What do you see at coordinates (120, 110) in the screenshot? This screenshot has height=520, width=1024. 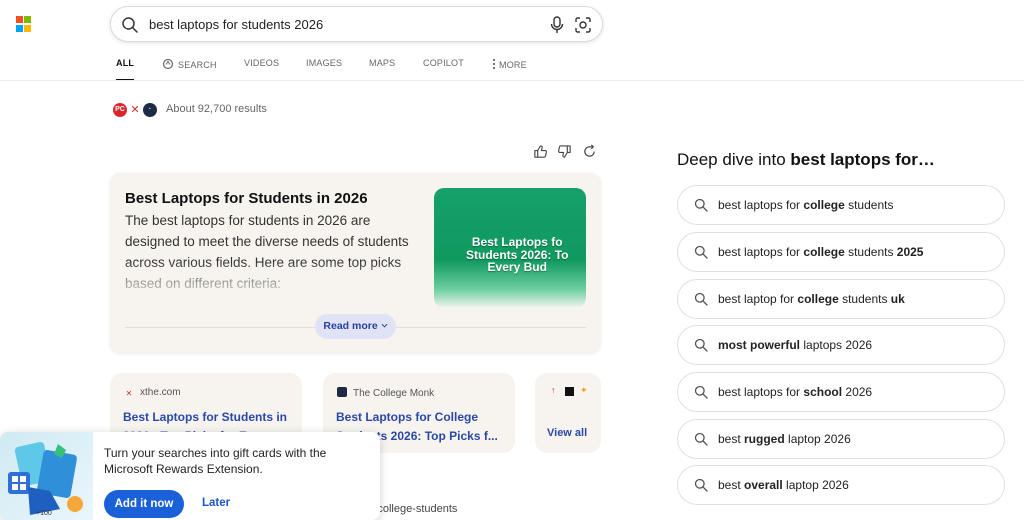 I see `source-favicon-pc: PC` at bounding box center [120, 110].